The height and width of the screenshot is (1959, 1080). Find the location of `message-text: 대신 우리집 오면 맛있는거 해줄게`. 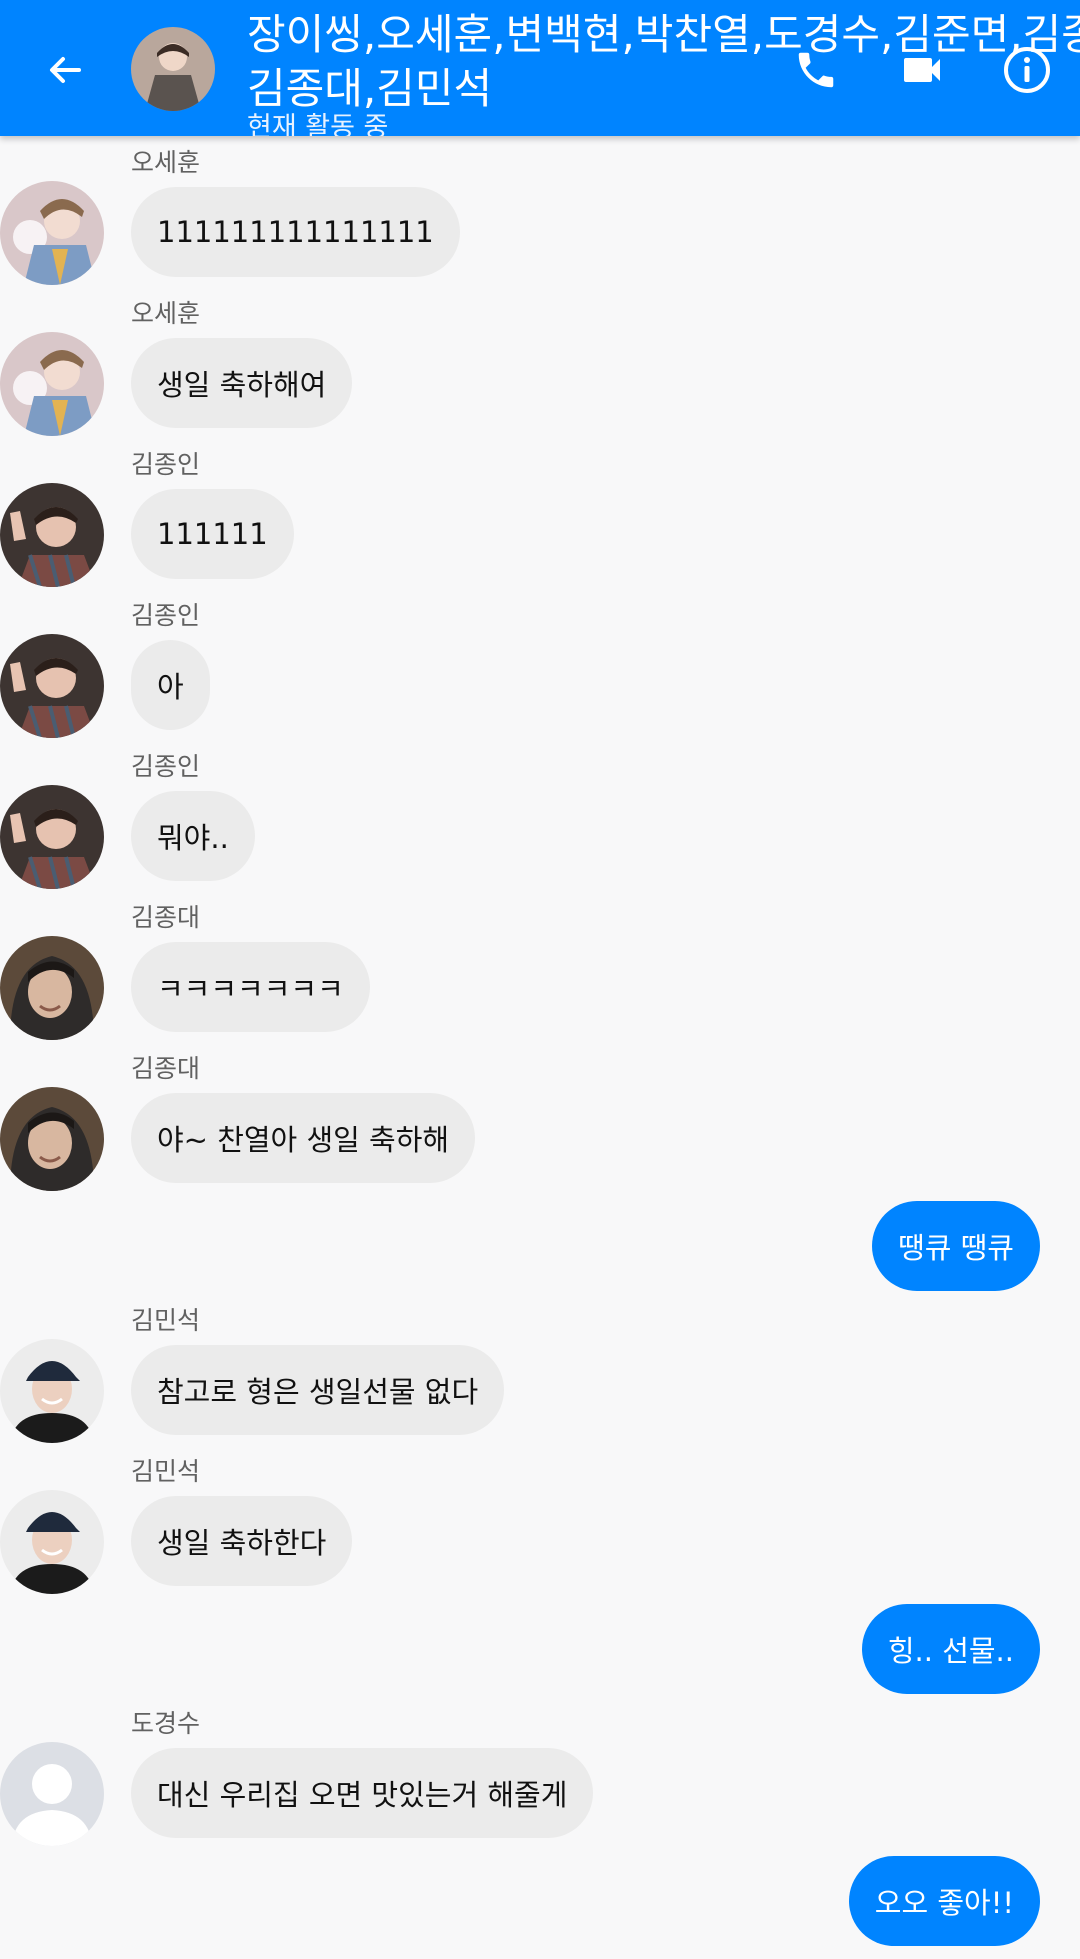

message-text: 대신 우리집 오면 맛있는거 해줄게 is located at coordinates (362, 1795).